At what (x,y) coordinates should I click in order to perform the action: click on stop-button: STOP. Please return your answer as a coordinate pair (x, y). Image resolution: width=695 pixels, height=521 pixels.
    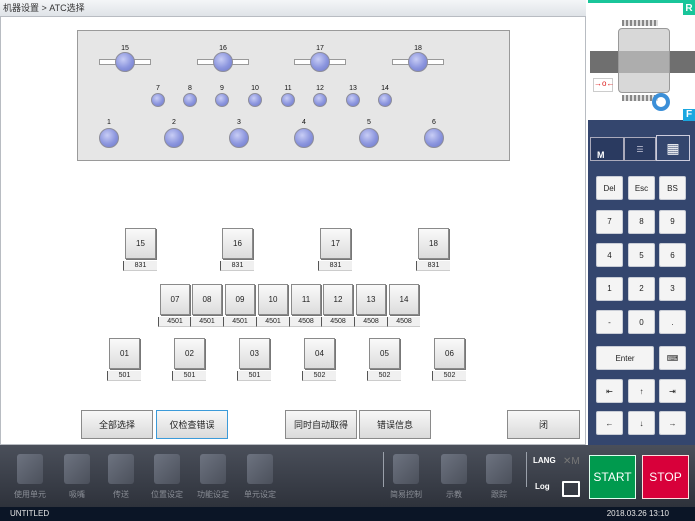
    Looking at the image, I should click on (665, 477).